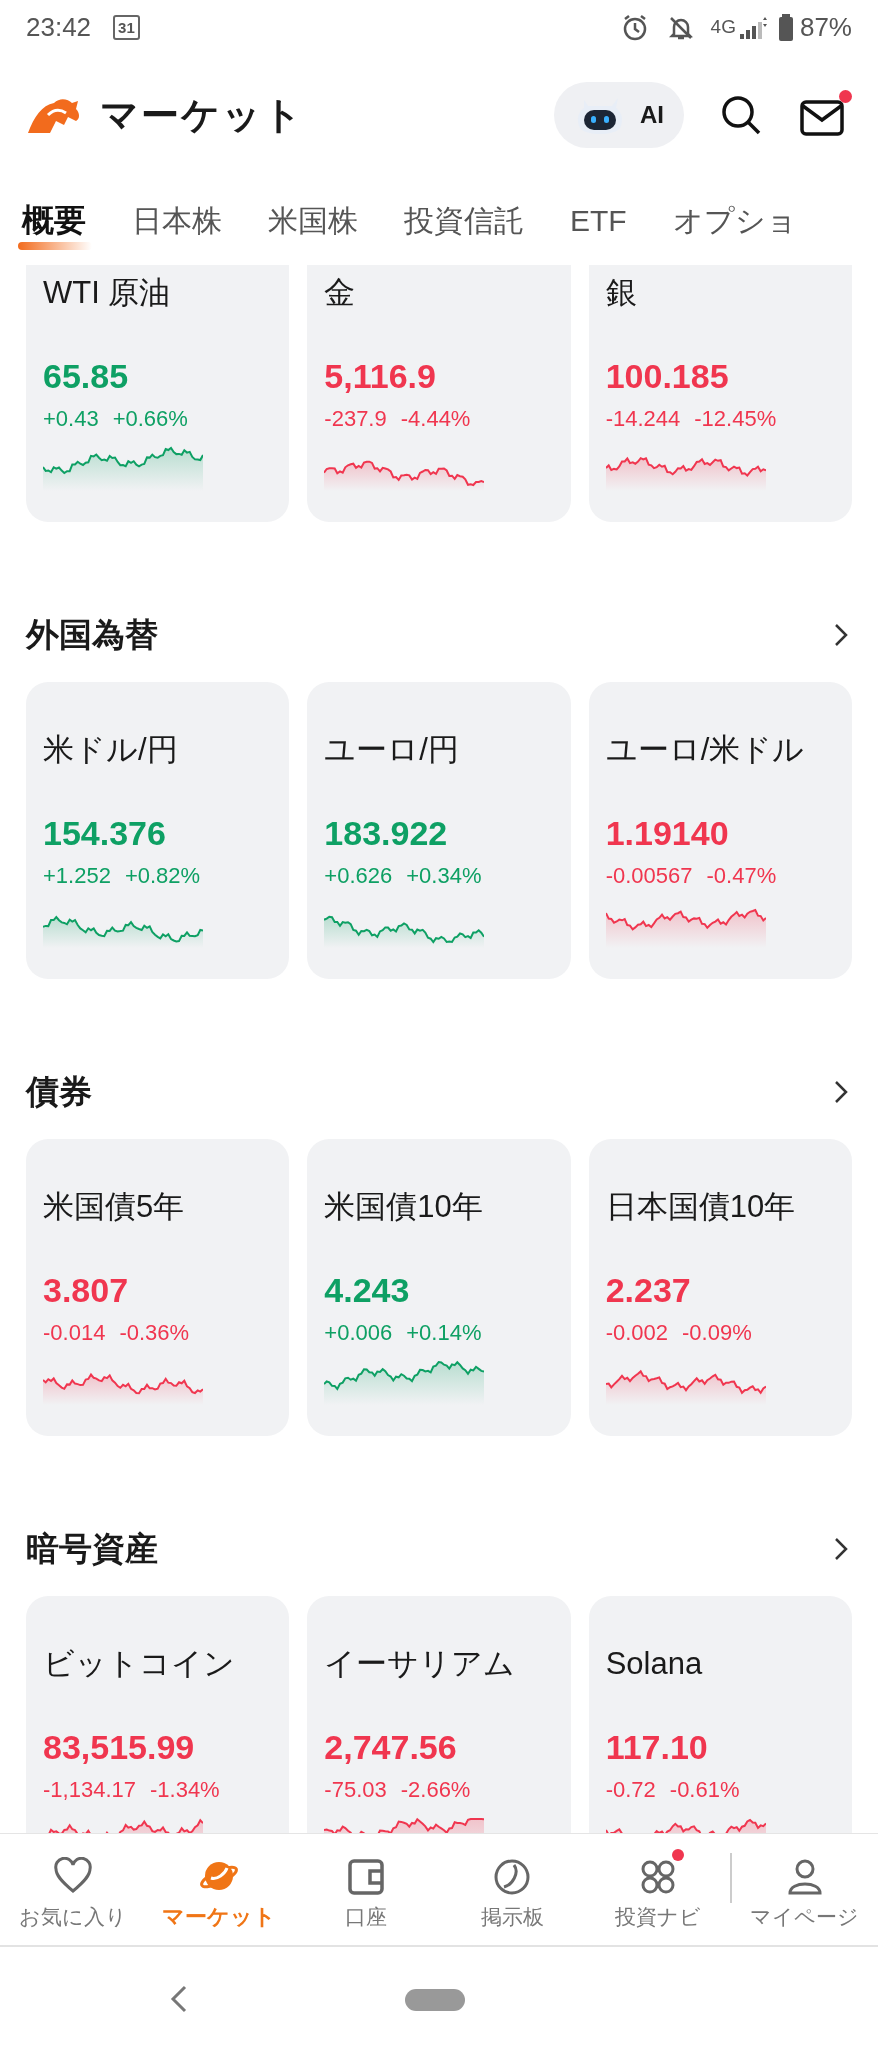  What do you see at coordinates (464, 220) in the screenshot?
I see `tab: 投資信託` at bounding box center [464, 220].